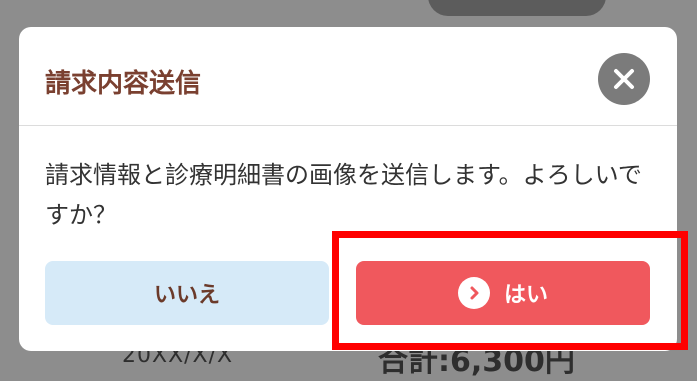  Describe the element at coordinates (525, 295) in the screenshot. I see `yes-button-label: はい` at that location.